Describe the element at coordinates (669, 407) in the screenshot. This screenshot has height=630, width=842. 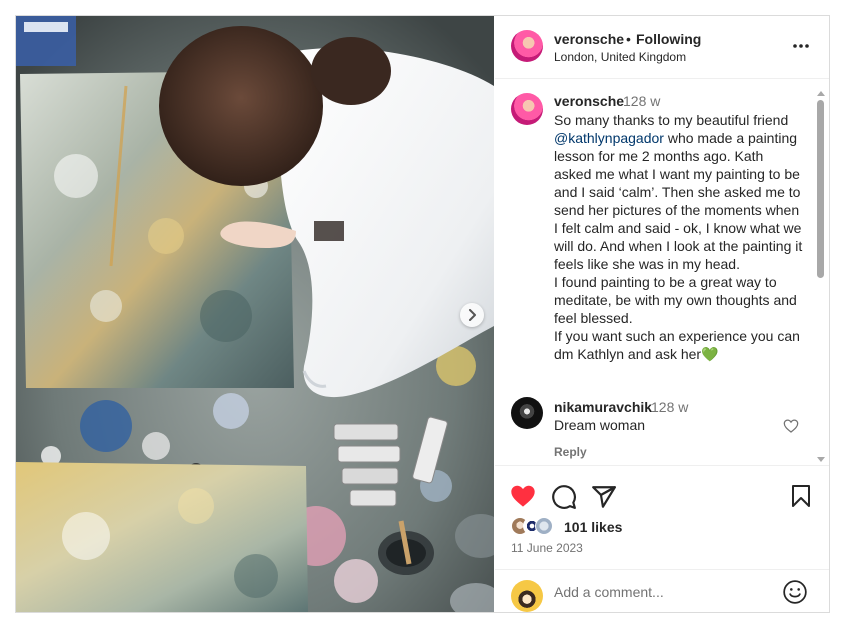
I see `comment-timestamp: 128 w` at that location.